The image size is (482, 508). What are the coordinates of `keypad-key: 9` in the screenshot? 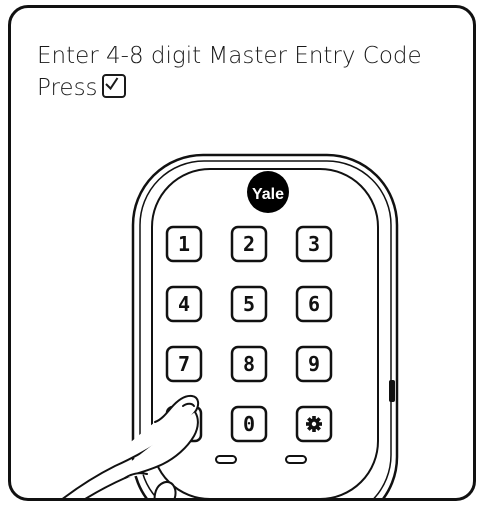 It's located at (314, 364).